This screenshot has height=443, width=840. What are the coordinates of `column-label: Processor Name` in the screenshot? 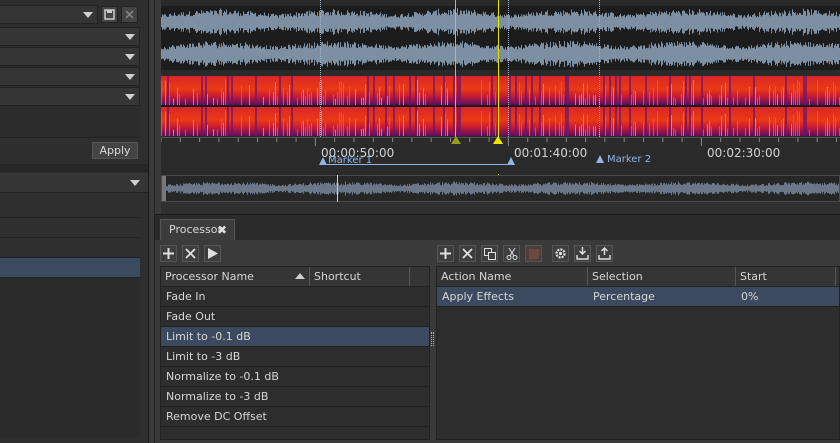 It's located at (209, 276).